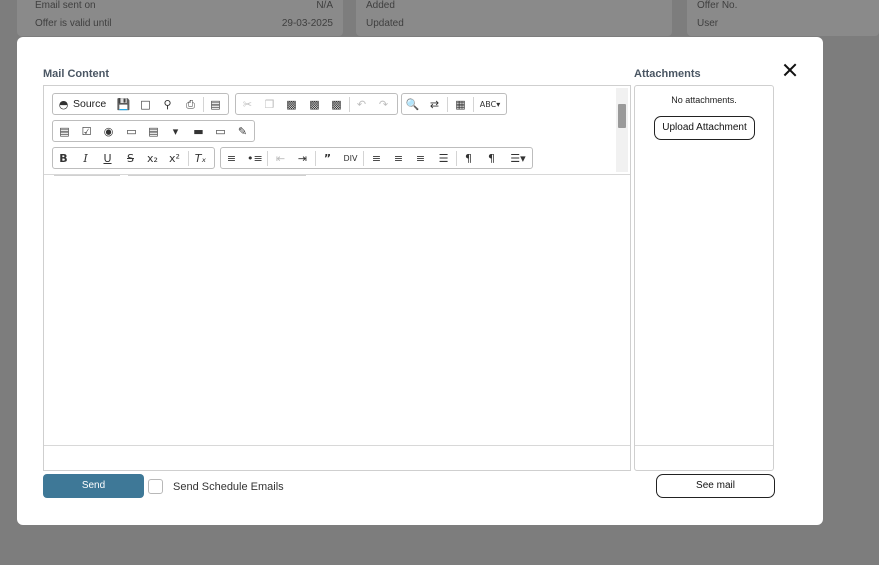 This screenshot has width=879, height=565. What do you see at coordinates (350, 158) in the screenshot?
I see `div-icon: DIV` at bounding box center [350, 158].